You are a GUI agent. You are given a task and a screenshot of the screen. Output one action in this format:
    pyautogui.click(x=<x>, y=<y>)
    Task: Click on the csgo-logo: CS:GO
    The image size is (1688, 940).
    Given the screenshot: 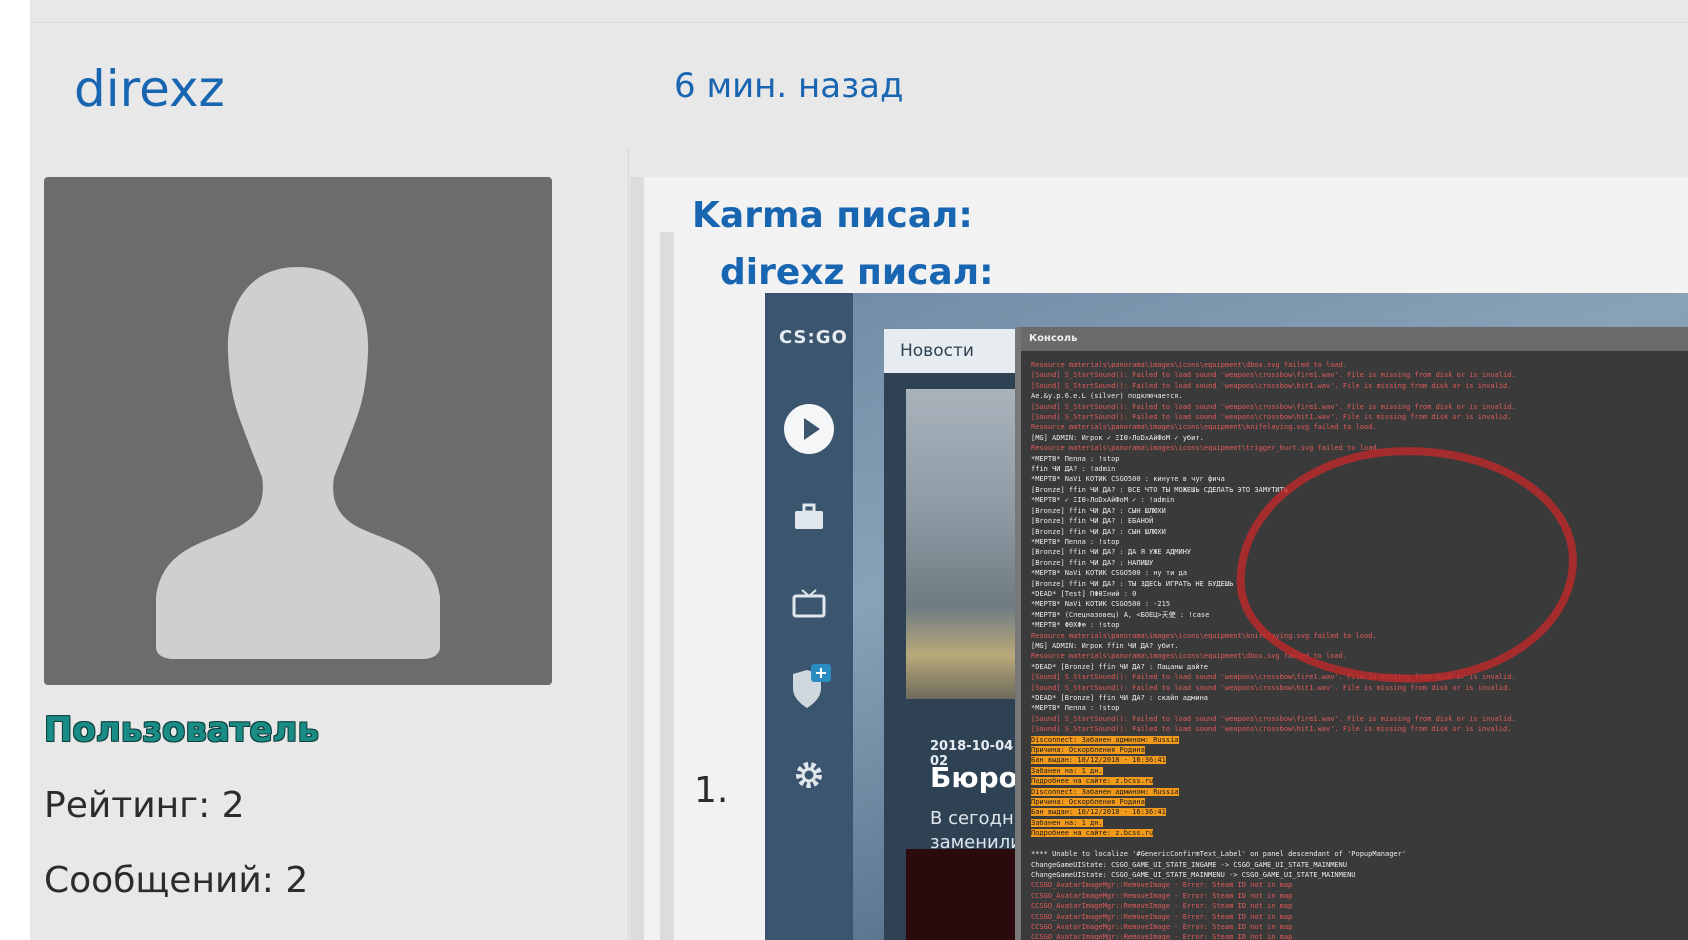 What is the action you would take?
    pyautogui.click(x=813, y=337)
    